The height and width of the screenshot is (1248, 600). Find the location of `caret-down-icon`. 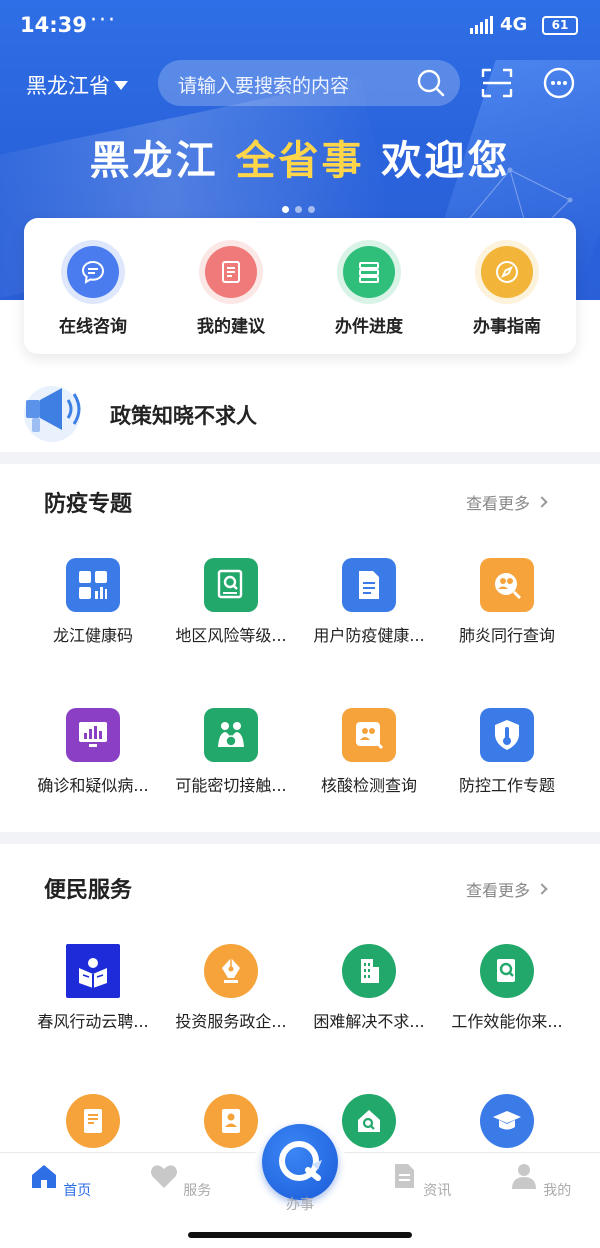

caret-down-icon is located at coordinates (121, 85).